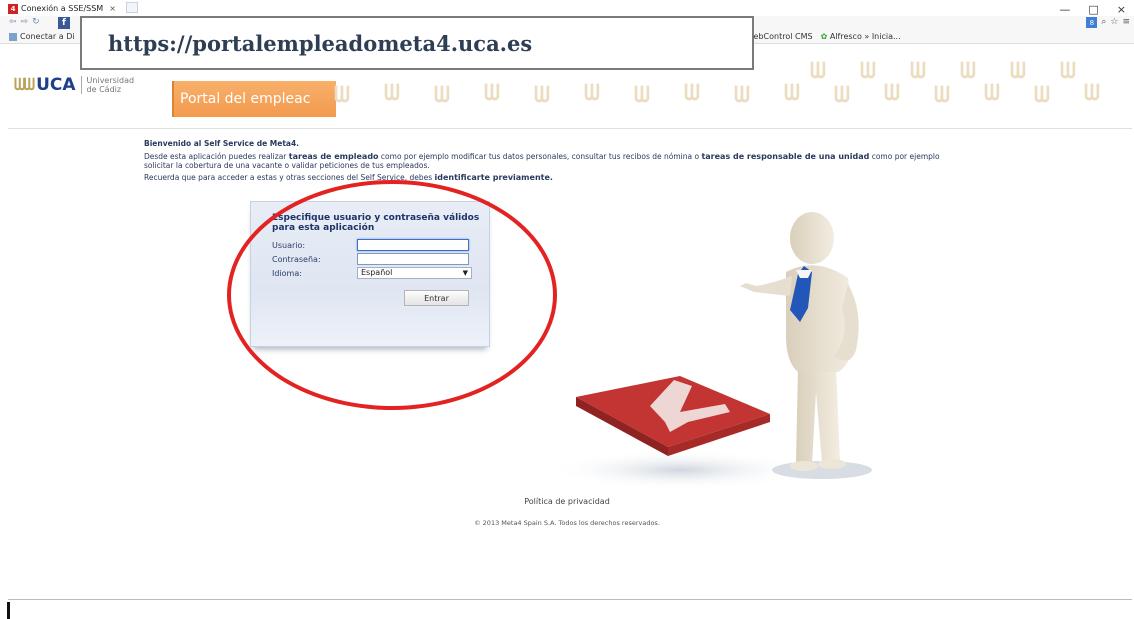  Describe the element at coordinates (493, 177) in the screenshot. I see `reminder-bold: identificarte previamente.` at that location.